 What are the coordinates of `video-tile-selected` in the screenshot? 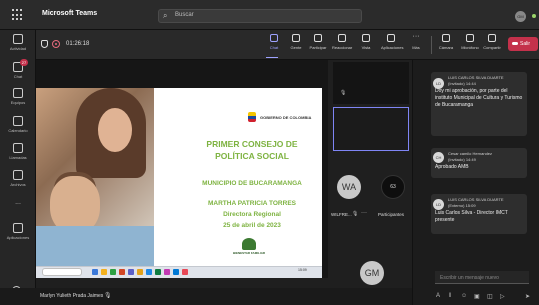 It's located at (371, 129).